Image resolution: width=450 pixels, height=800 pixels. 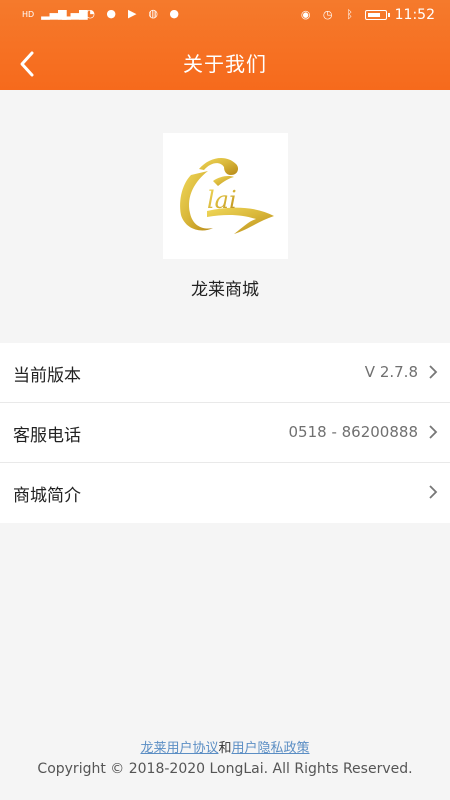 I want to click on status-left-icons: HD ▂▄▆ ▂▄▆ ◔ ● ▶ ◍ ●, so click(x=101, y=14).